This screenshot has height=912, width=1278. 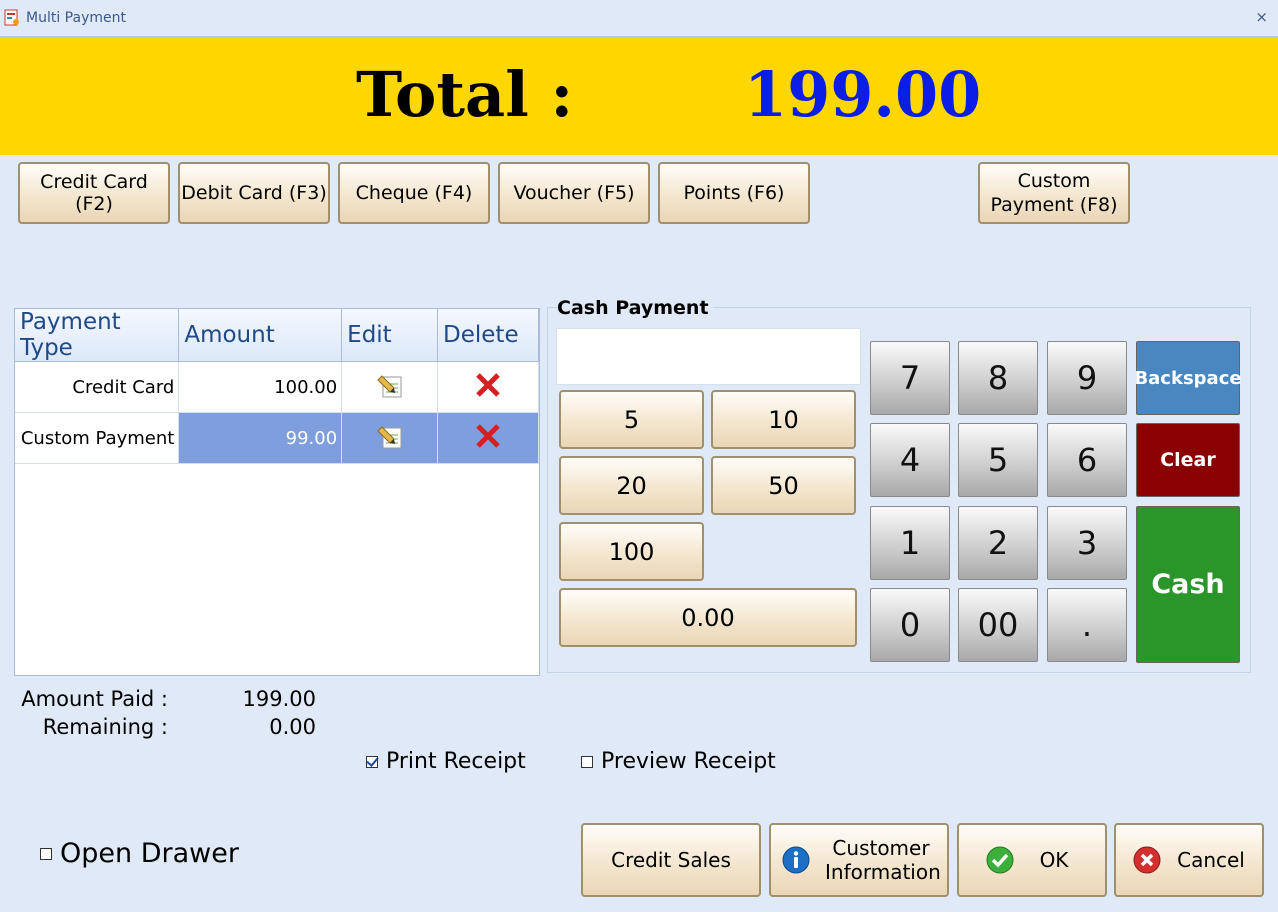 What do you see at coordinates (639, 96) in the screenshot?
I see `total-banner: Total : 199.00` at bounding box center [639, 96].